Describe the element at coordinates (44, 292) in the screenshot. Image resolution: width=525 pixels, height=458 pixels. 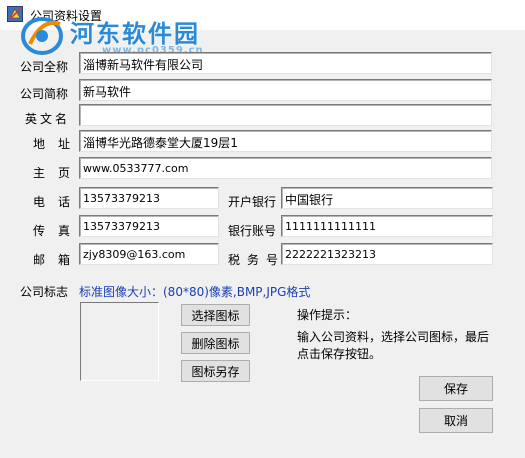
I see `logo-label: 公司标志` at that location.